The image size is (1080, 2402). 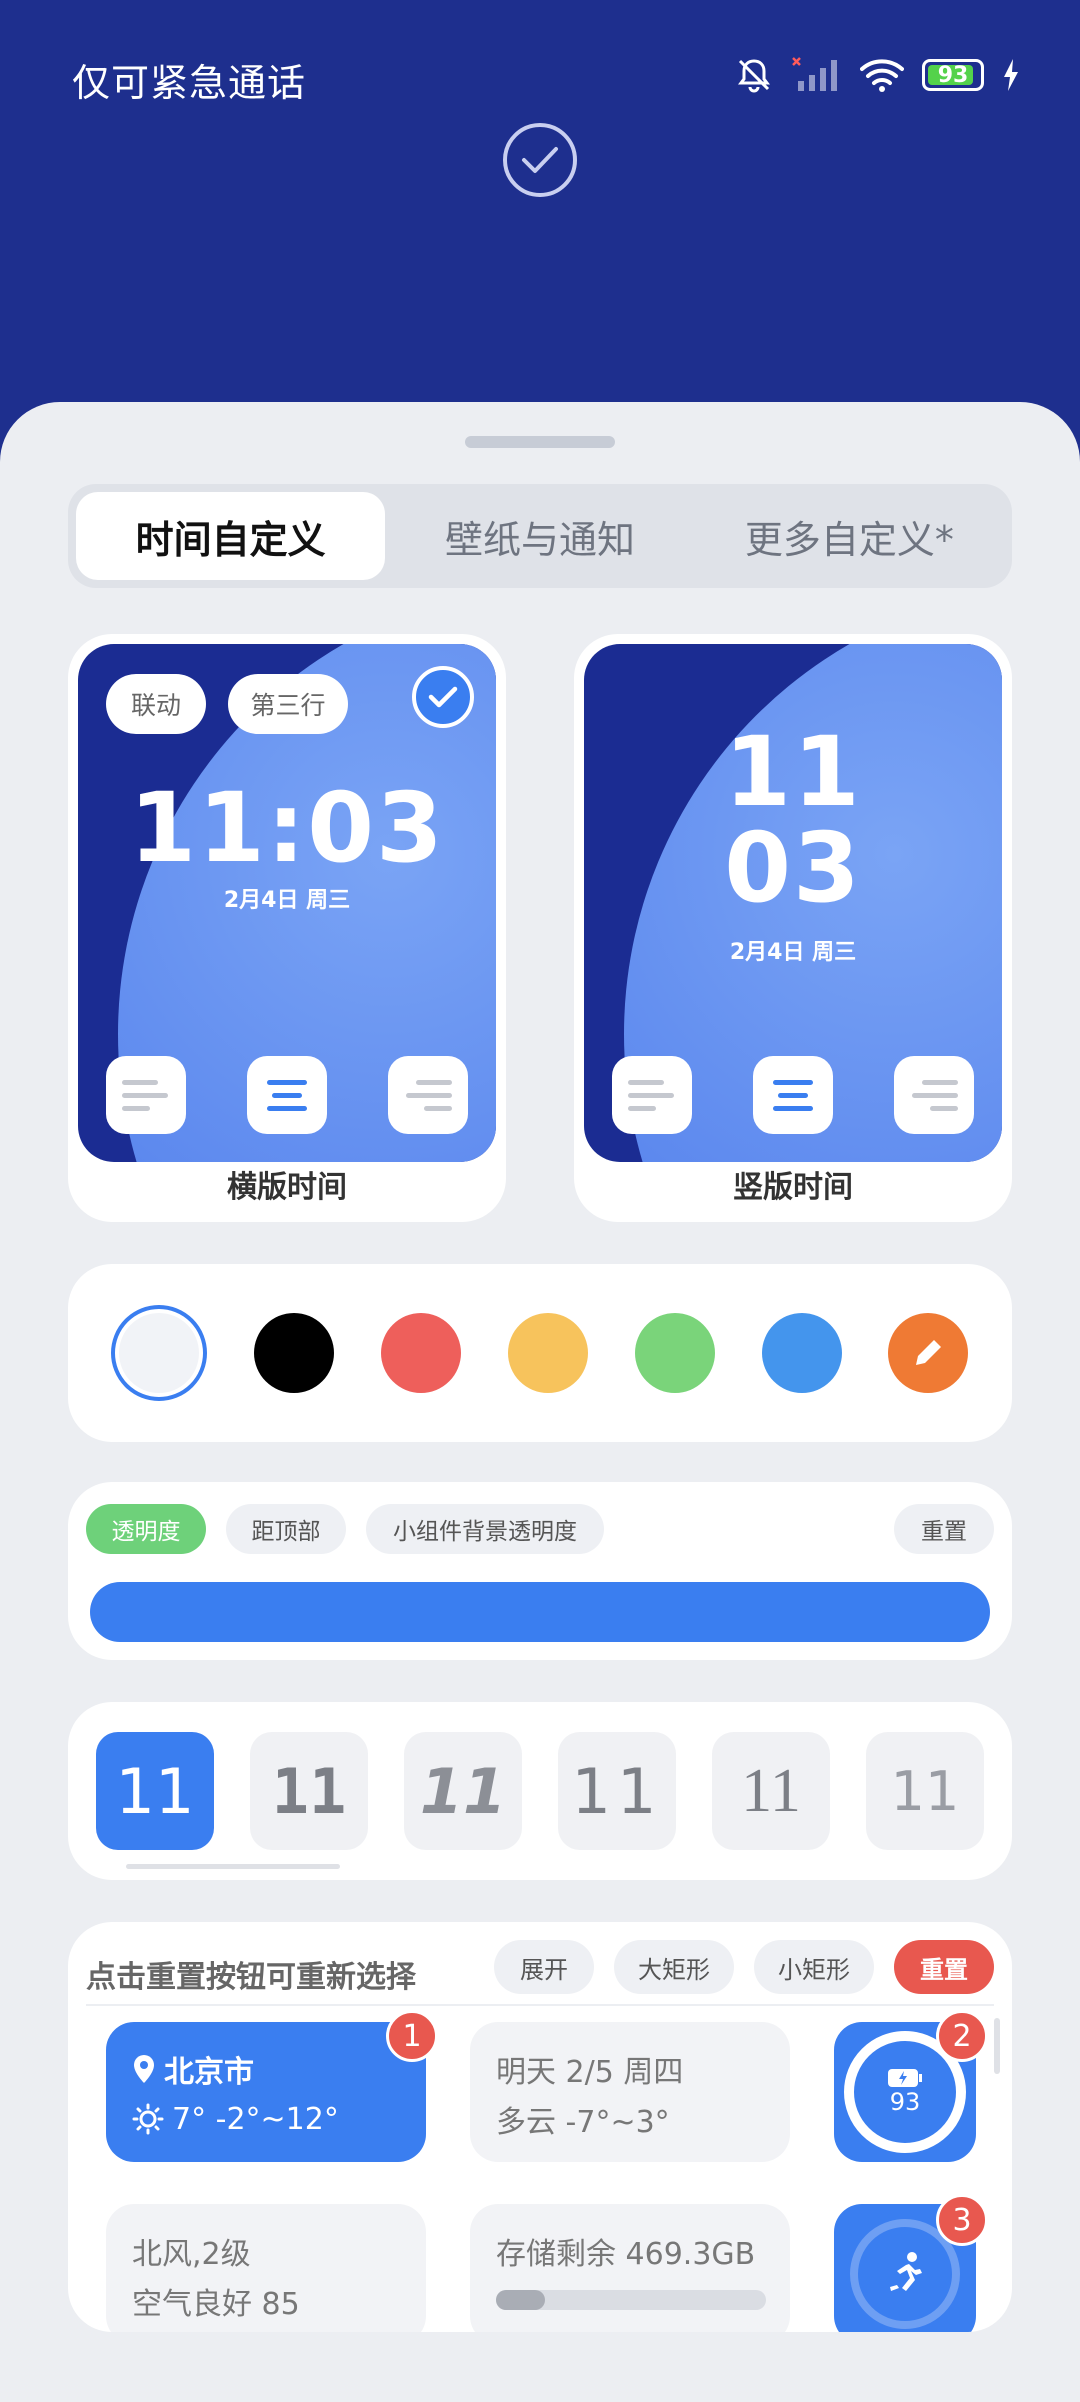 I want to click on storage-bar, so click(x=631, y=2300).